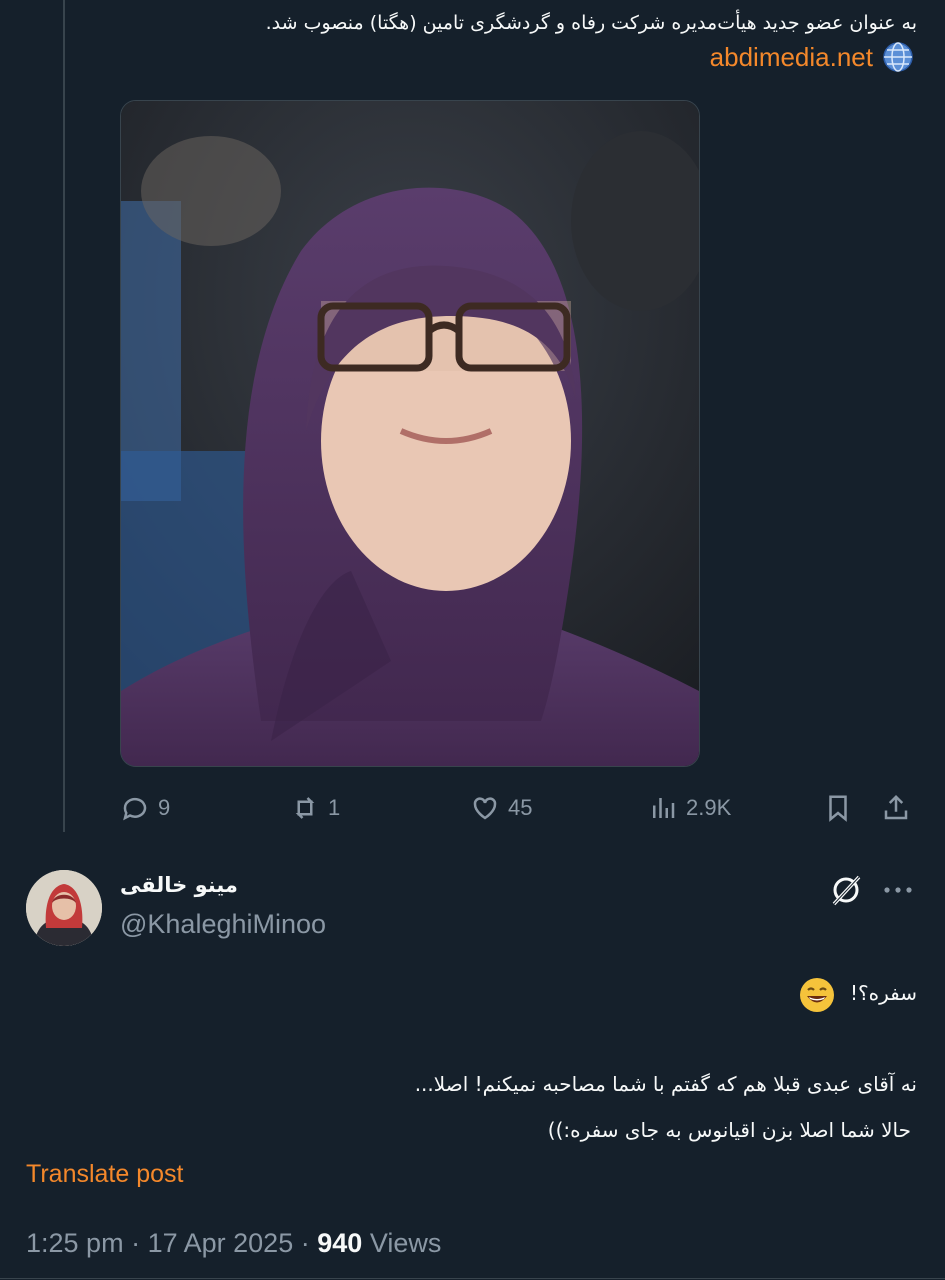  Describe the element at coordinates (221, 1243) in the screenshot. I see `tweet-date: 17 Apr 2025` at that location.